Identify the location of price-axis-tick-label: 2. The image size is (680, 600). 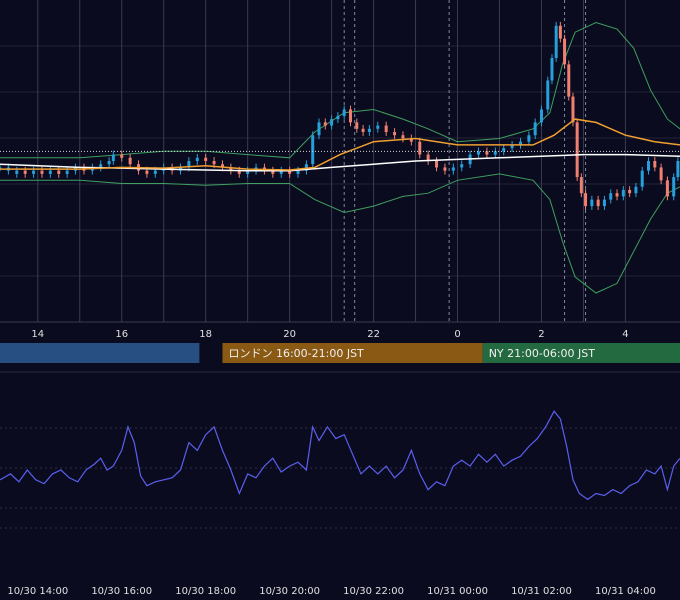
(541, 334).